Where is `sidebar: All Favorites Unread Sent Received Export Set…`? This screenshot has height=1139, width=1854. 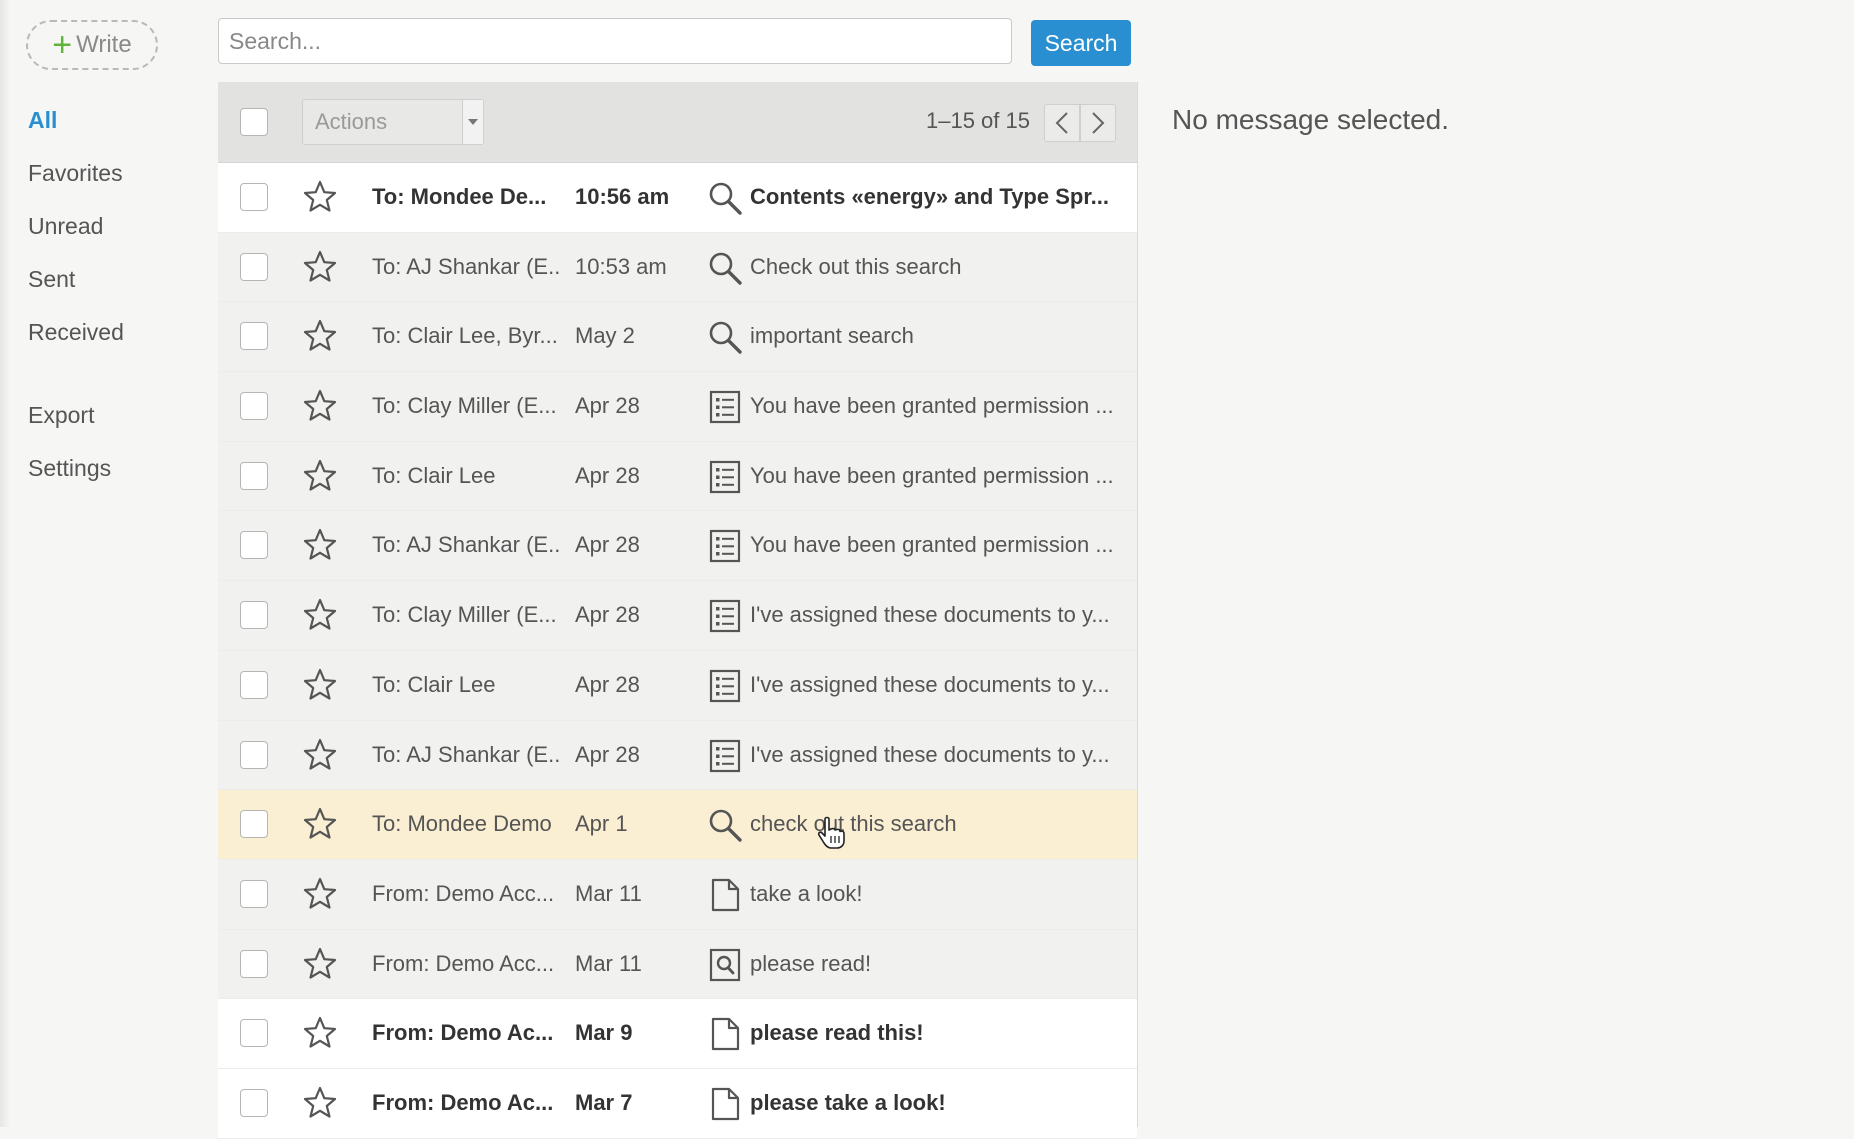 sidebar: All Favorites Unread Sent Received Export Set… is located at coordinates (103, 300).